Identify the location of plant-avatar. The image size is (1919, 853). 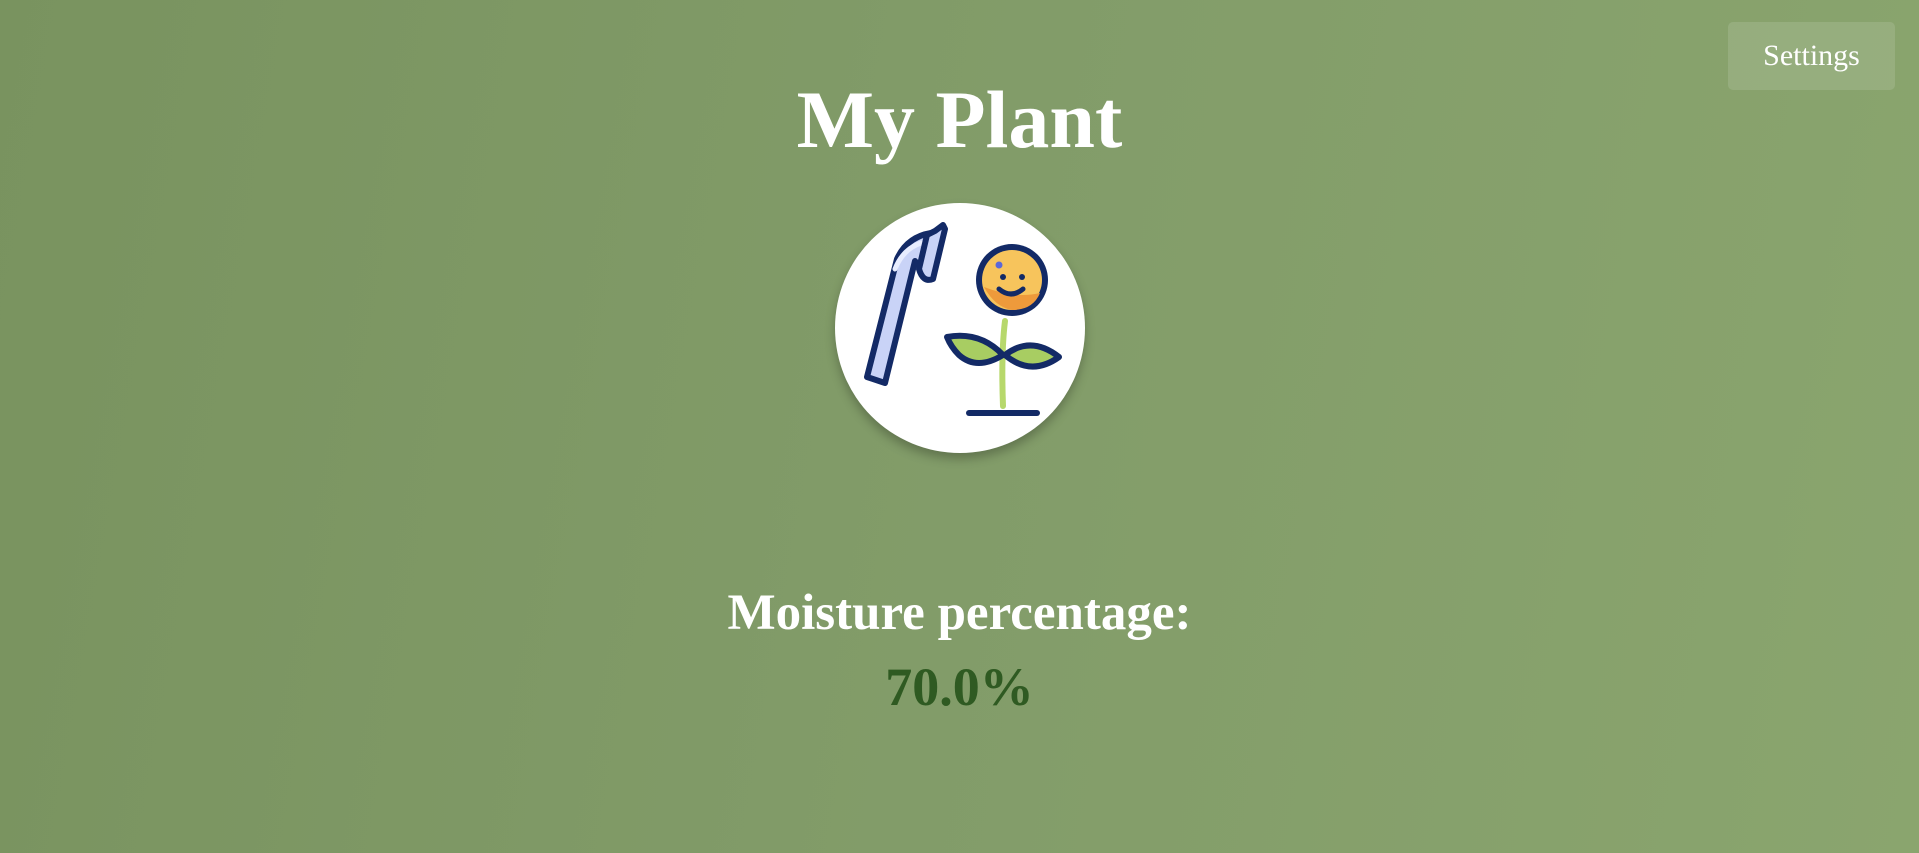
(960, 328).